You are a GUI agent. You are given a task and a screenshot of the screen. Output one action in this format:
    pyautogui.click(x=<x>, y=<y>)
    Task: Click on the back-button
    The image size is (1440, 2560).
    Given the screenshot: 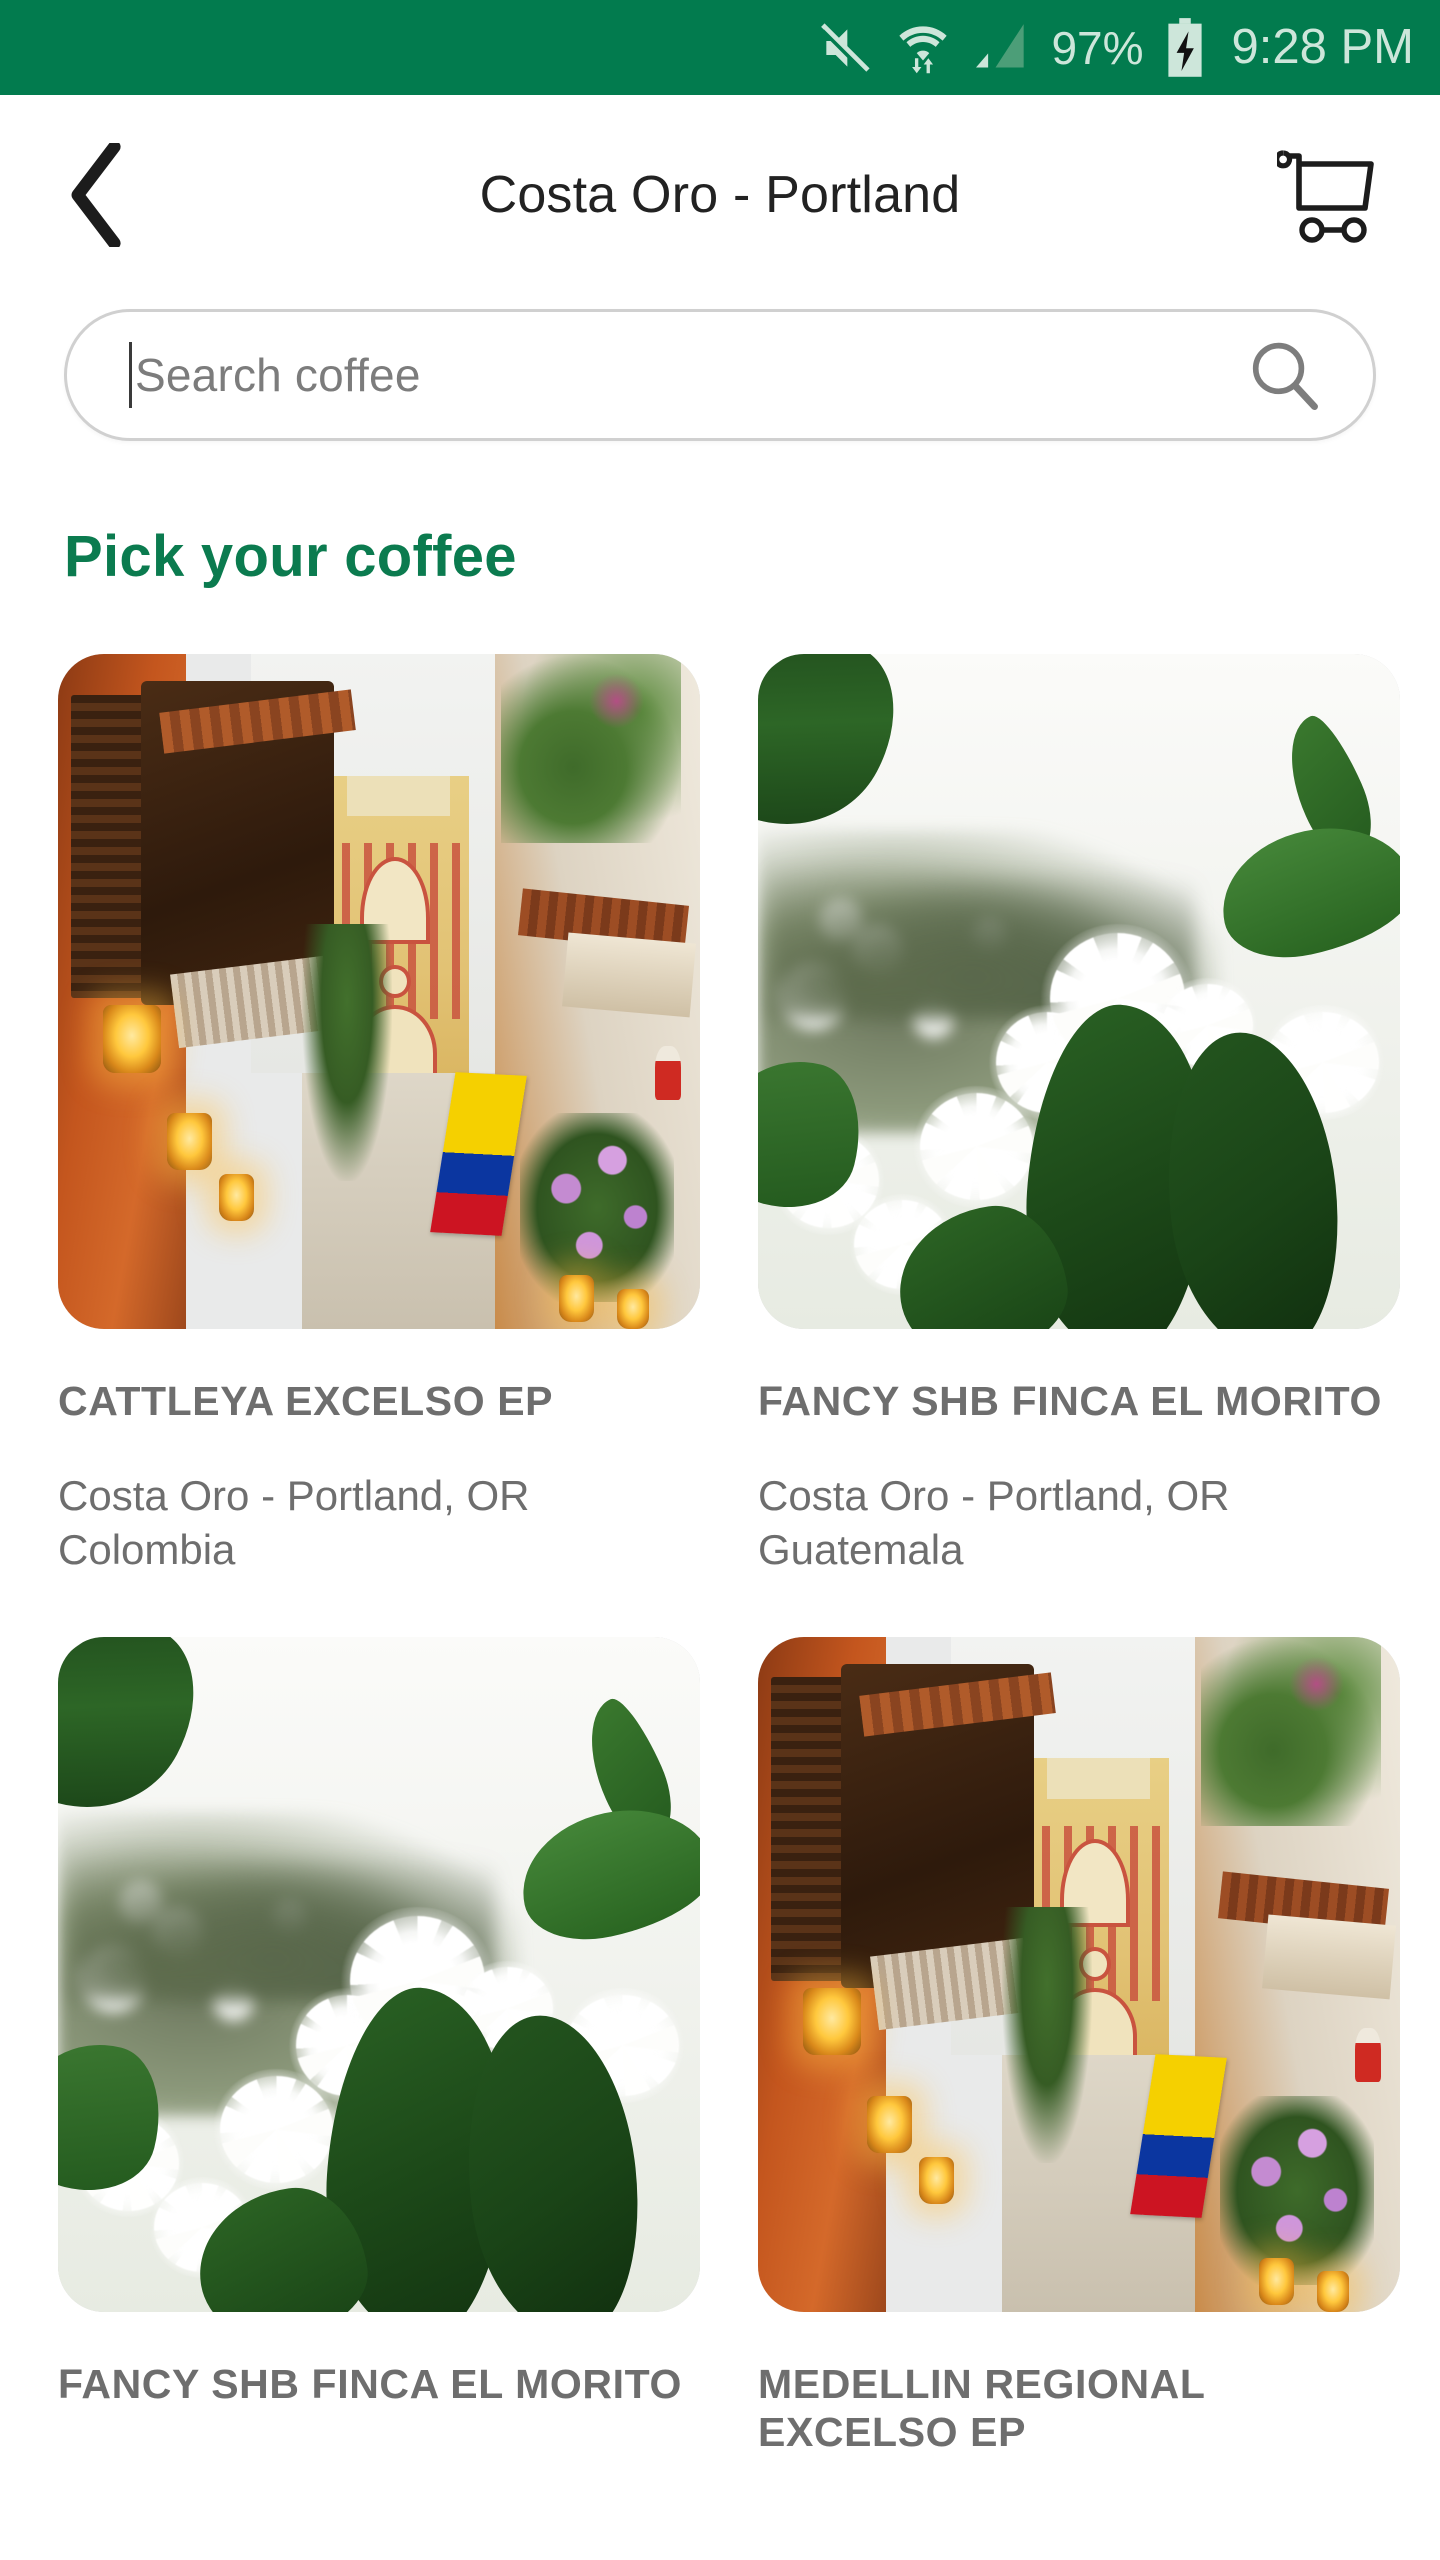 What is the action you would take?
    pyautogui.click(x=97, y=195)
    